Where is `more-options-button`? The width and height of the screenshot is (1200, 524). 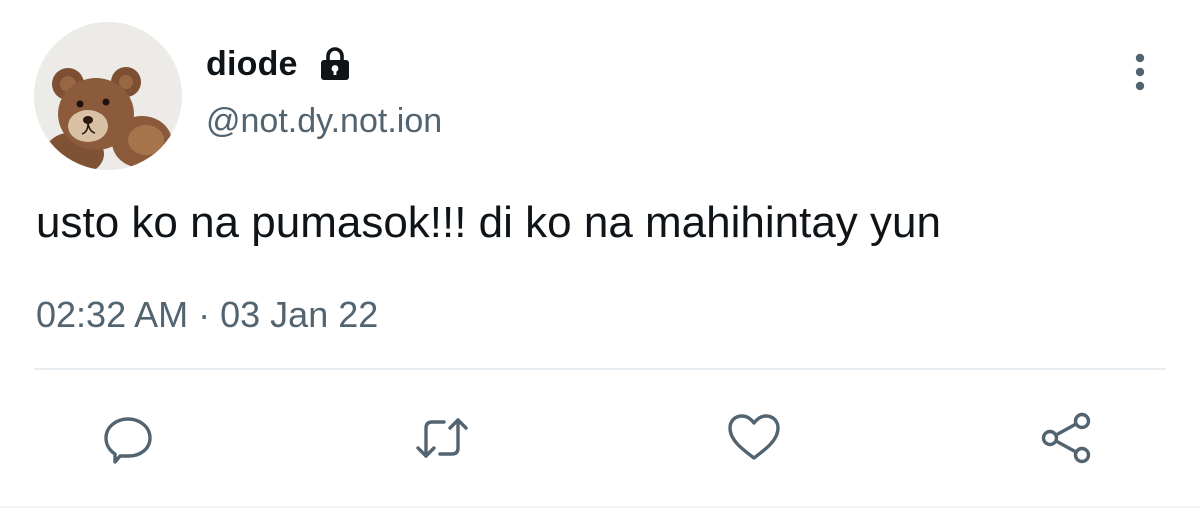 more-options-button is located at coordinates (1140, 72).